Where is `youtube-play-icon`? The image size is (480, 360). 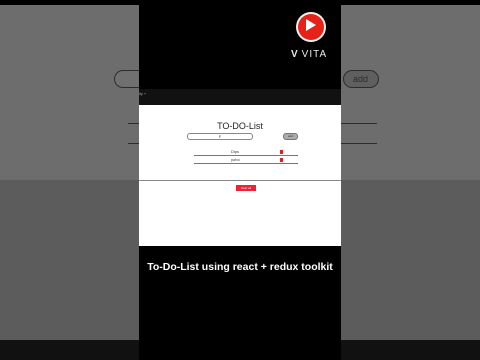 youtube-play-icon is located at coordinates (311, 27).